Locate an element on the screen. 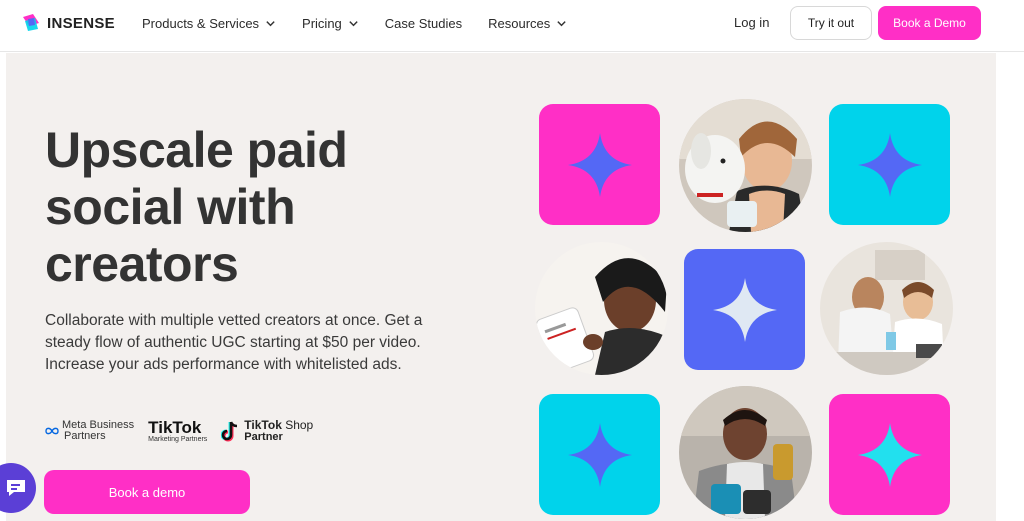 The width and height of the screenshot is (1024, 521). nav-resources: Resources is located at coordinates (527, 23).